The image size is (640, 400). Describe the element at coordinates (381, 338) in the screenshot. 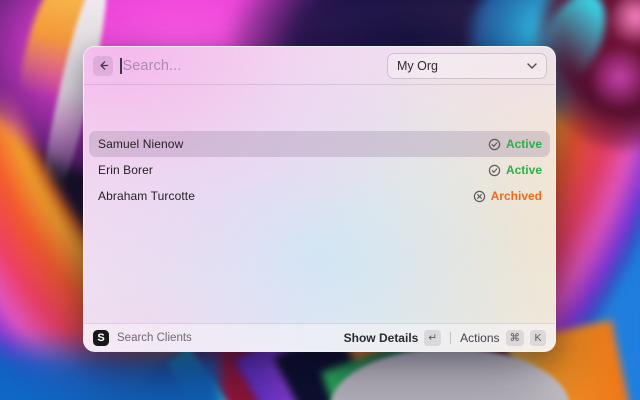

I see `show-details-button: Show Details` at that location.